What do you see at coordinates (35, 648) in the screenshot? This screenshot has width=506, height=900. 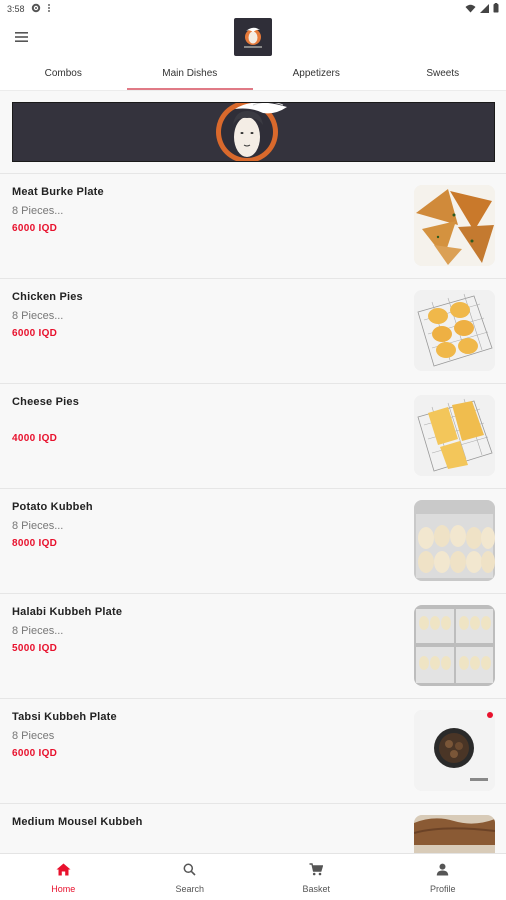 I see `item-price: 5000 IQD` at bounding box center [35, 648].